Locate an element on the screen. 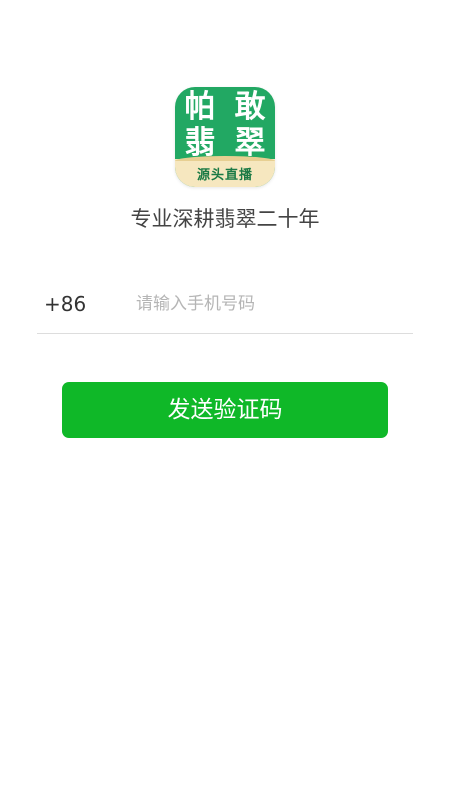 The image size is (450, 800). logo-char: 敢 is located at coordinates (250, 106).